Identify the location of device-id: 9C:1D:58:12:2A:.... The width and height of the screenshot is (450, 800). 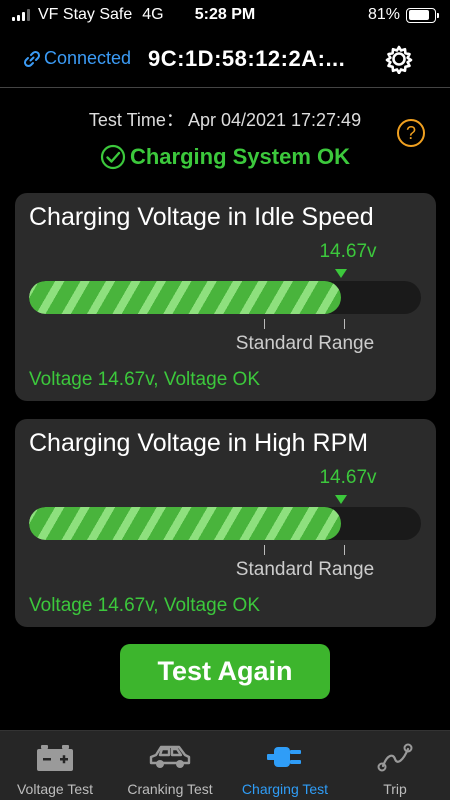
(247, 58).